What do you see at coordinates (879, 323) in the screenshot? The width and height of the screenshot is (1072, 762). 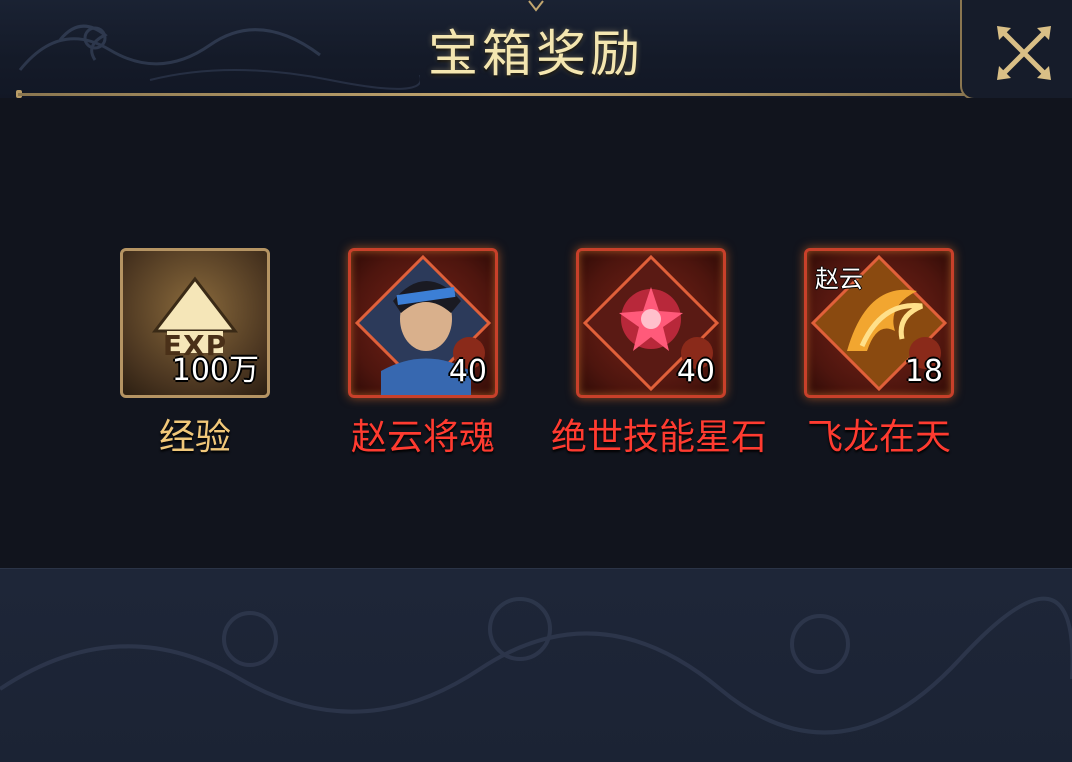 I see `reward-tile: 赵云 18` at bounding box center [879, 323].